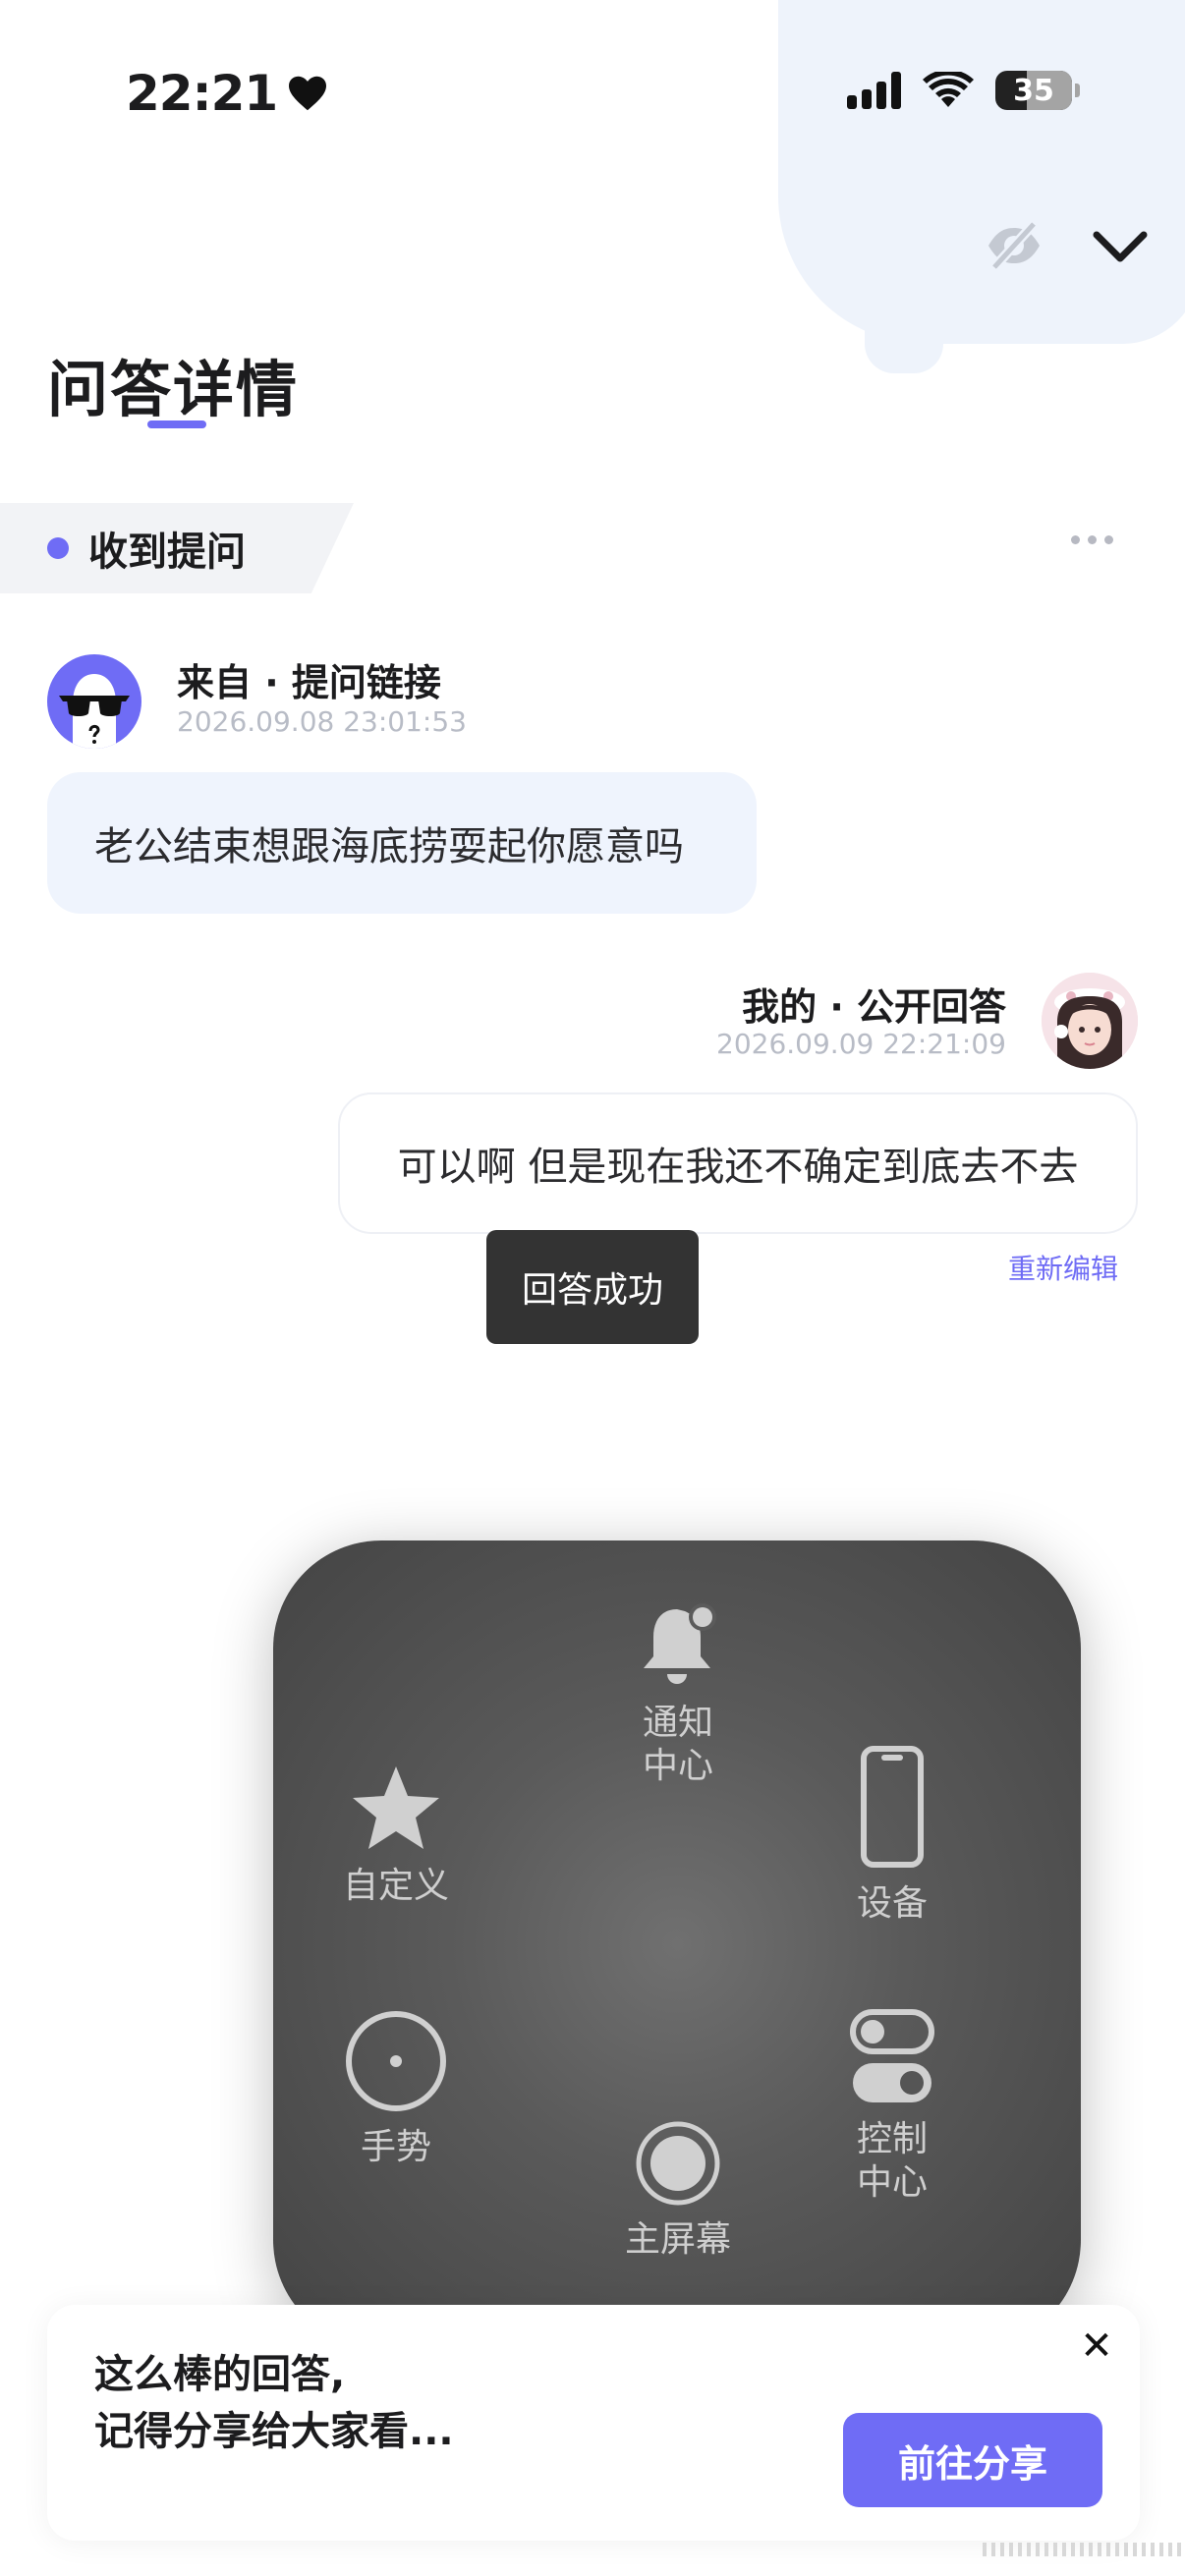  I want to click on success-toast: 回答成功, so click(592, 1287).